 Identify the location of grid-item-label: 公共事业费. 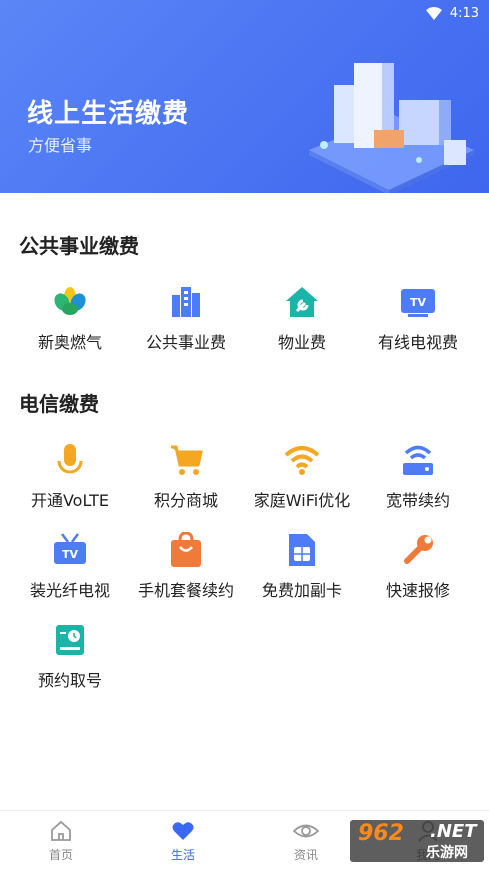
(185, 342).